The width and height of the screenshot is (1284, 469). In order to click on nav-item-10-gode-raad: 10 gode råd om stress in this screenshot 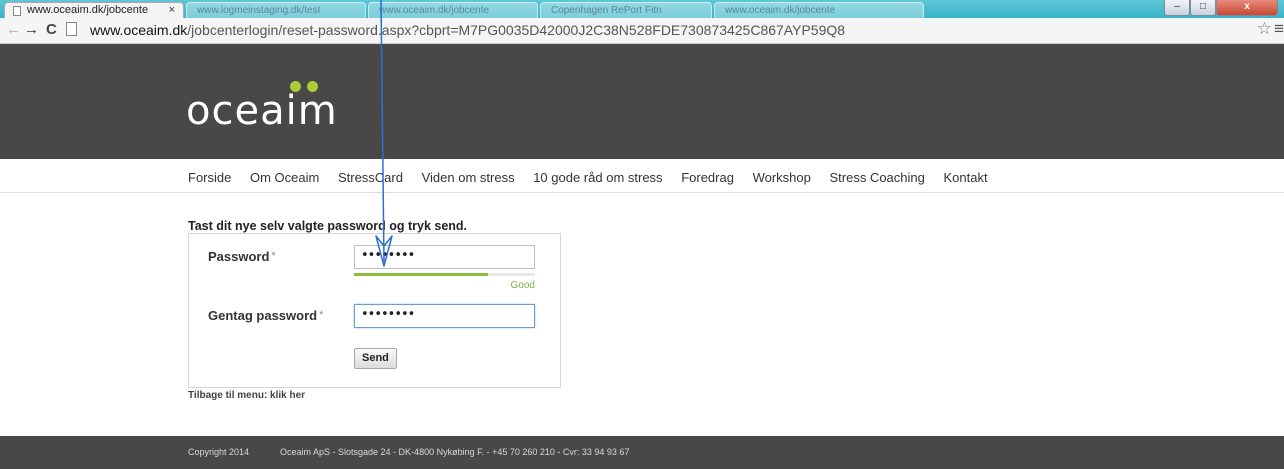, I will do `click(597, 177)`.